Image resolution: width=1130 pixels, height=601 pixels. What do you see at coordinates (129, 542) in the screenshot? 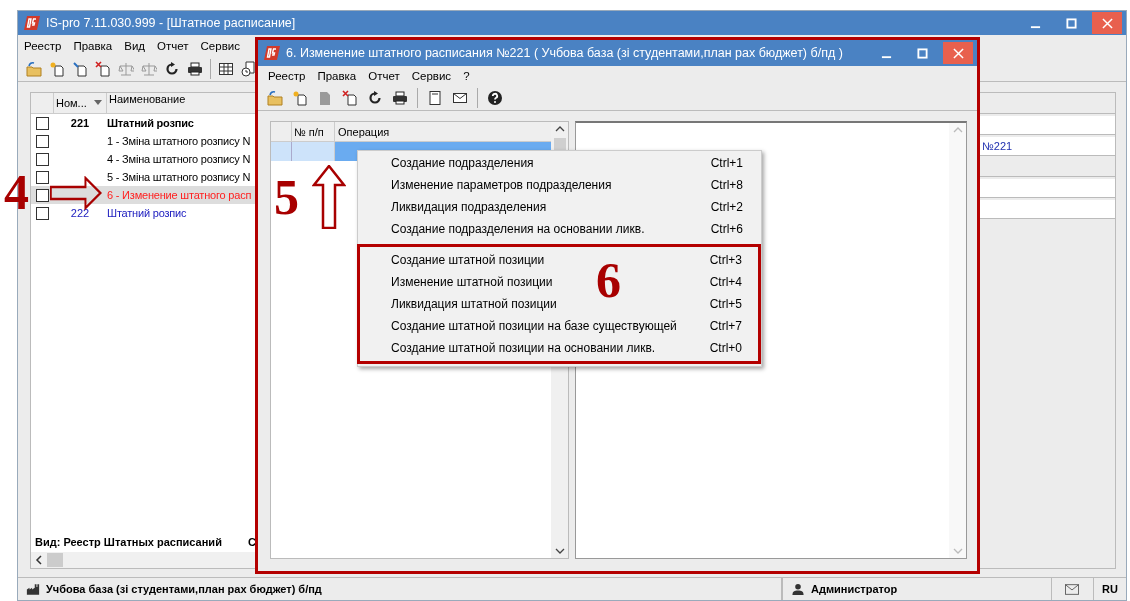
I see `view-label: Вид: Реестр Штатных расписаний` at bounding box center [129, 542].